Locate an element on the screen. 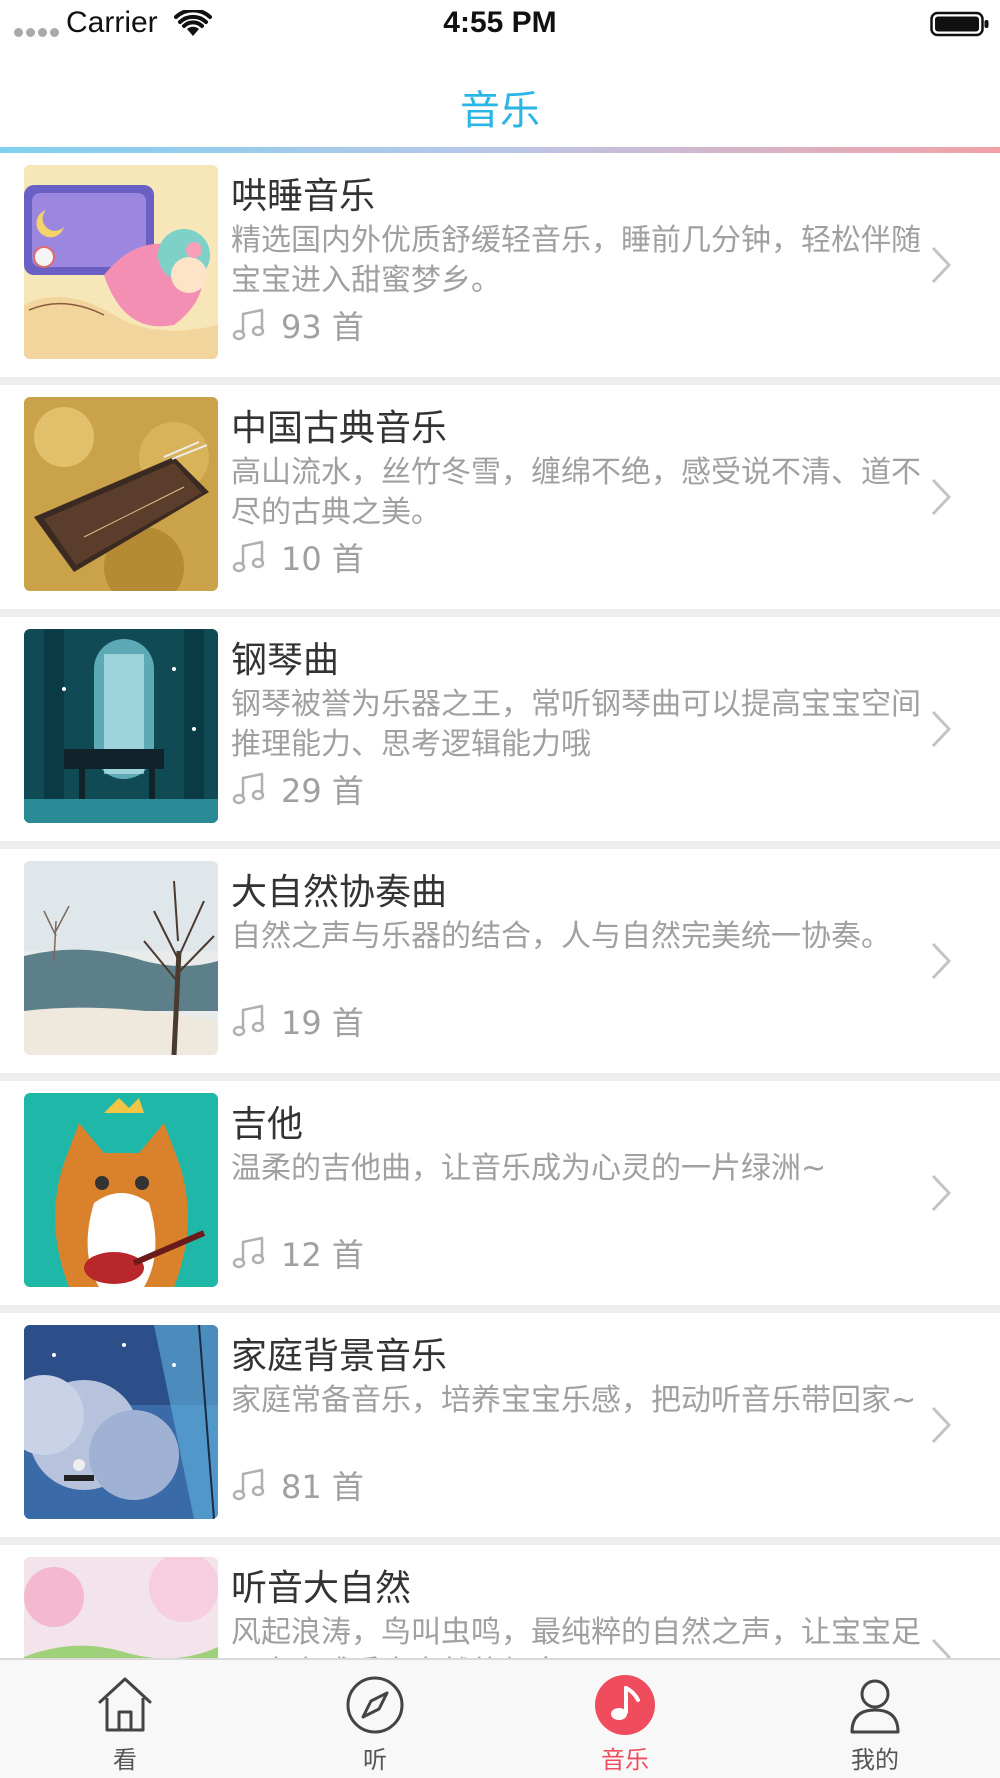 Image resolution: width=1000 pixels, height=1778 pixels. category-description: 家庭常备音乐，培养宝宝乐感，把动听音乐带回家~ is located at coordinates (574, 1400).